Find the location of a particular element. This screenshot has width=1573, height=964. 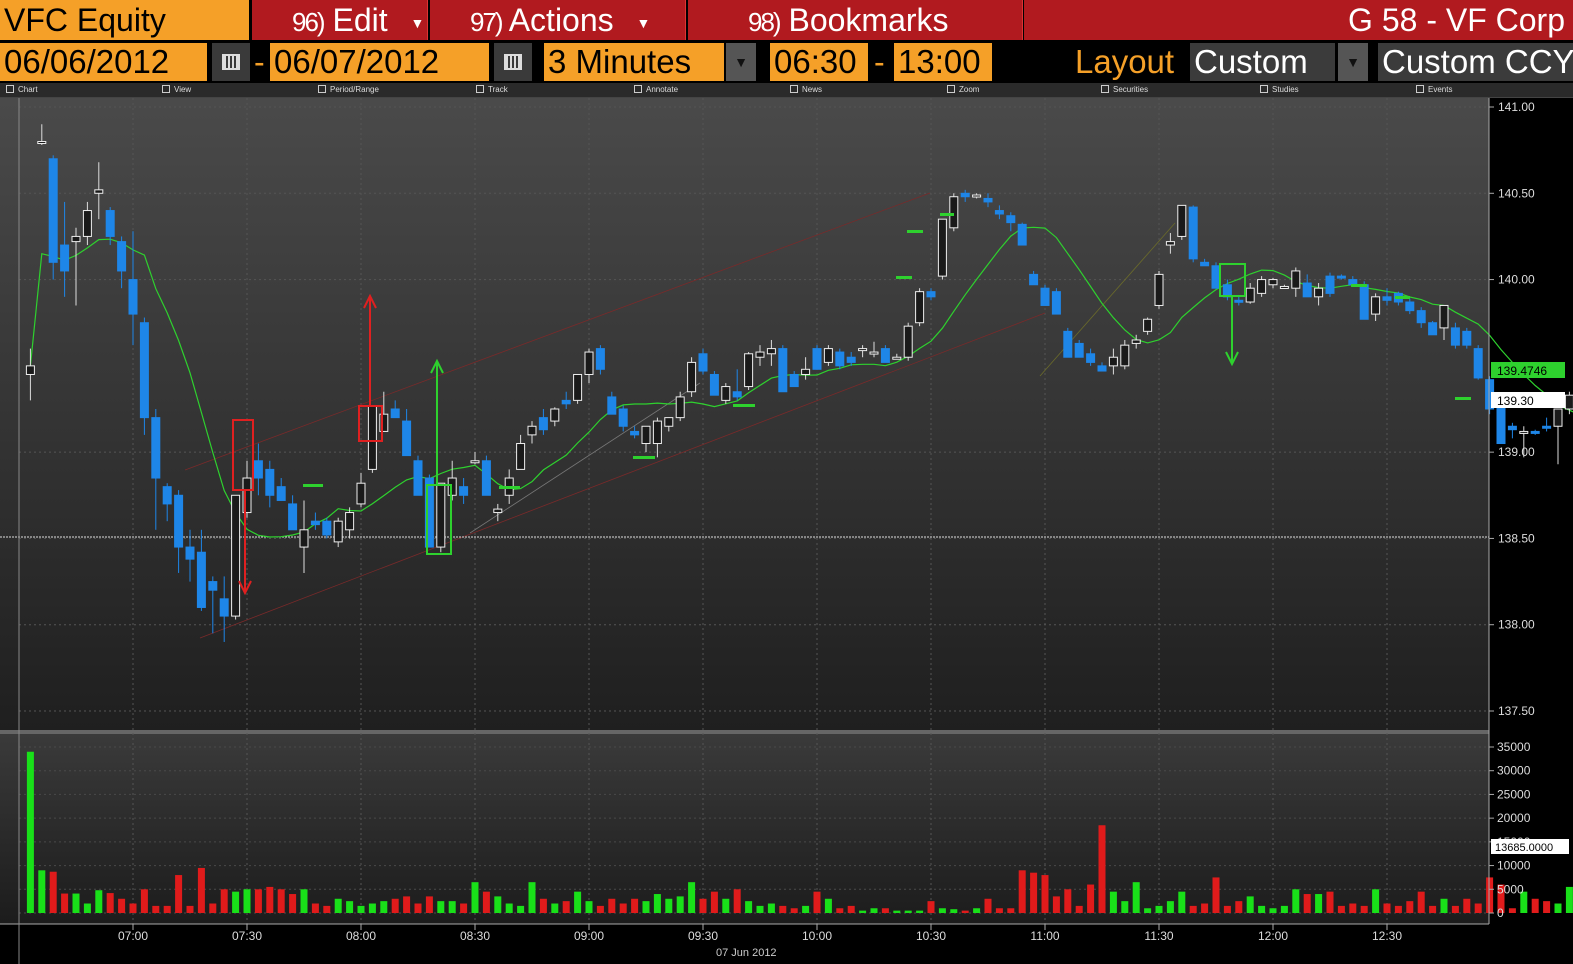

end-date-calendar-button is located at coordinates (513, 62).